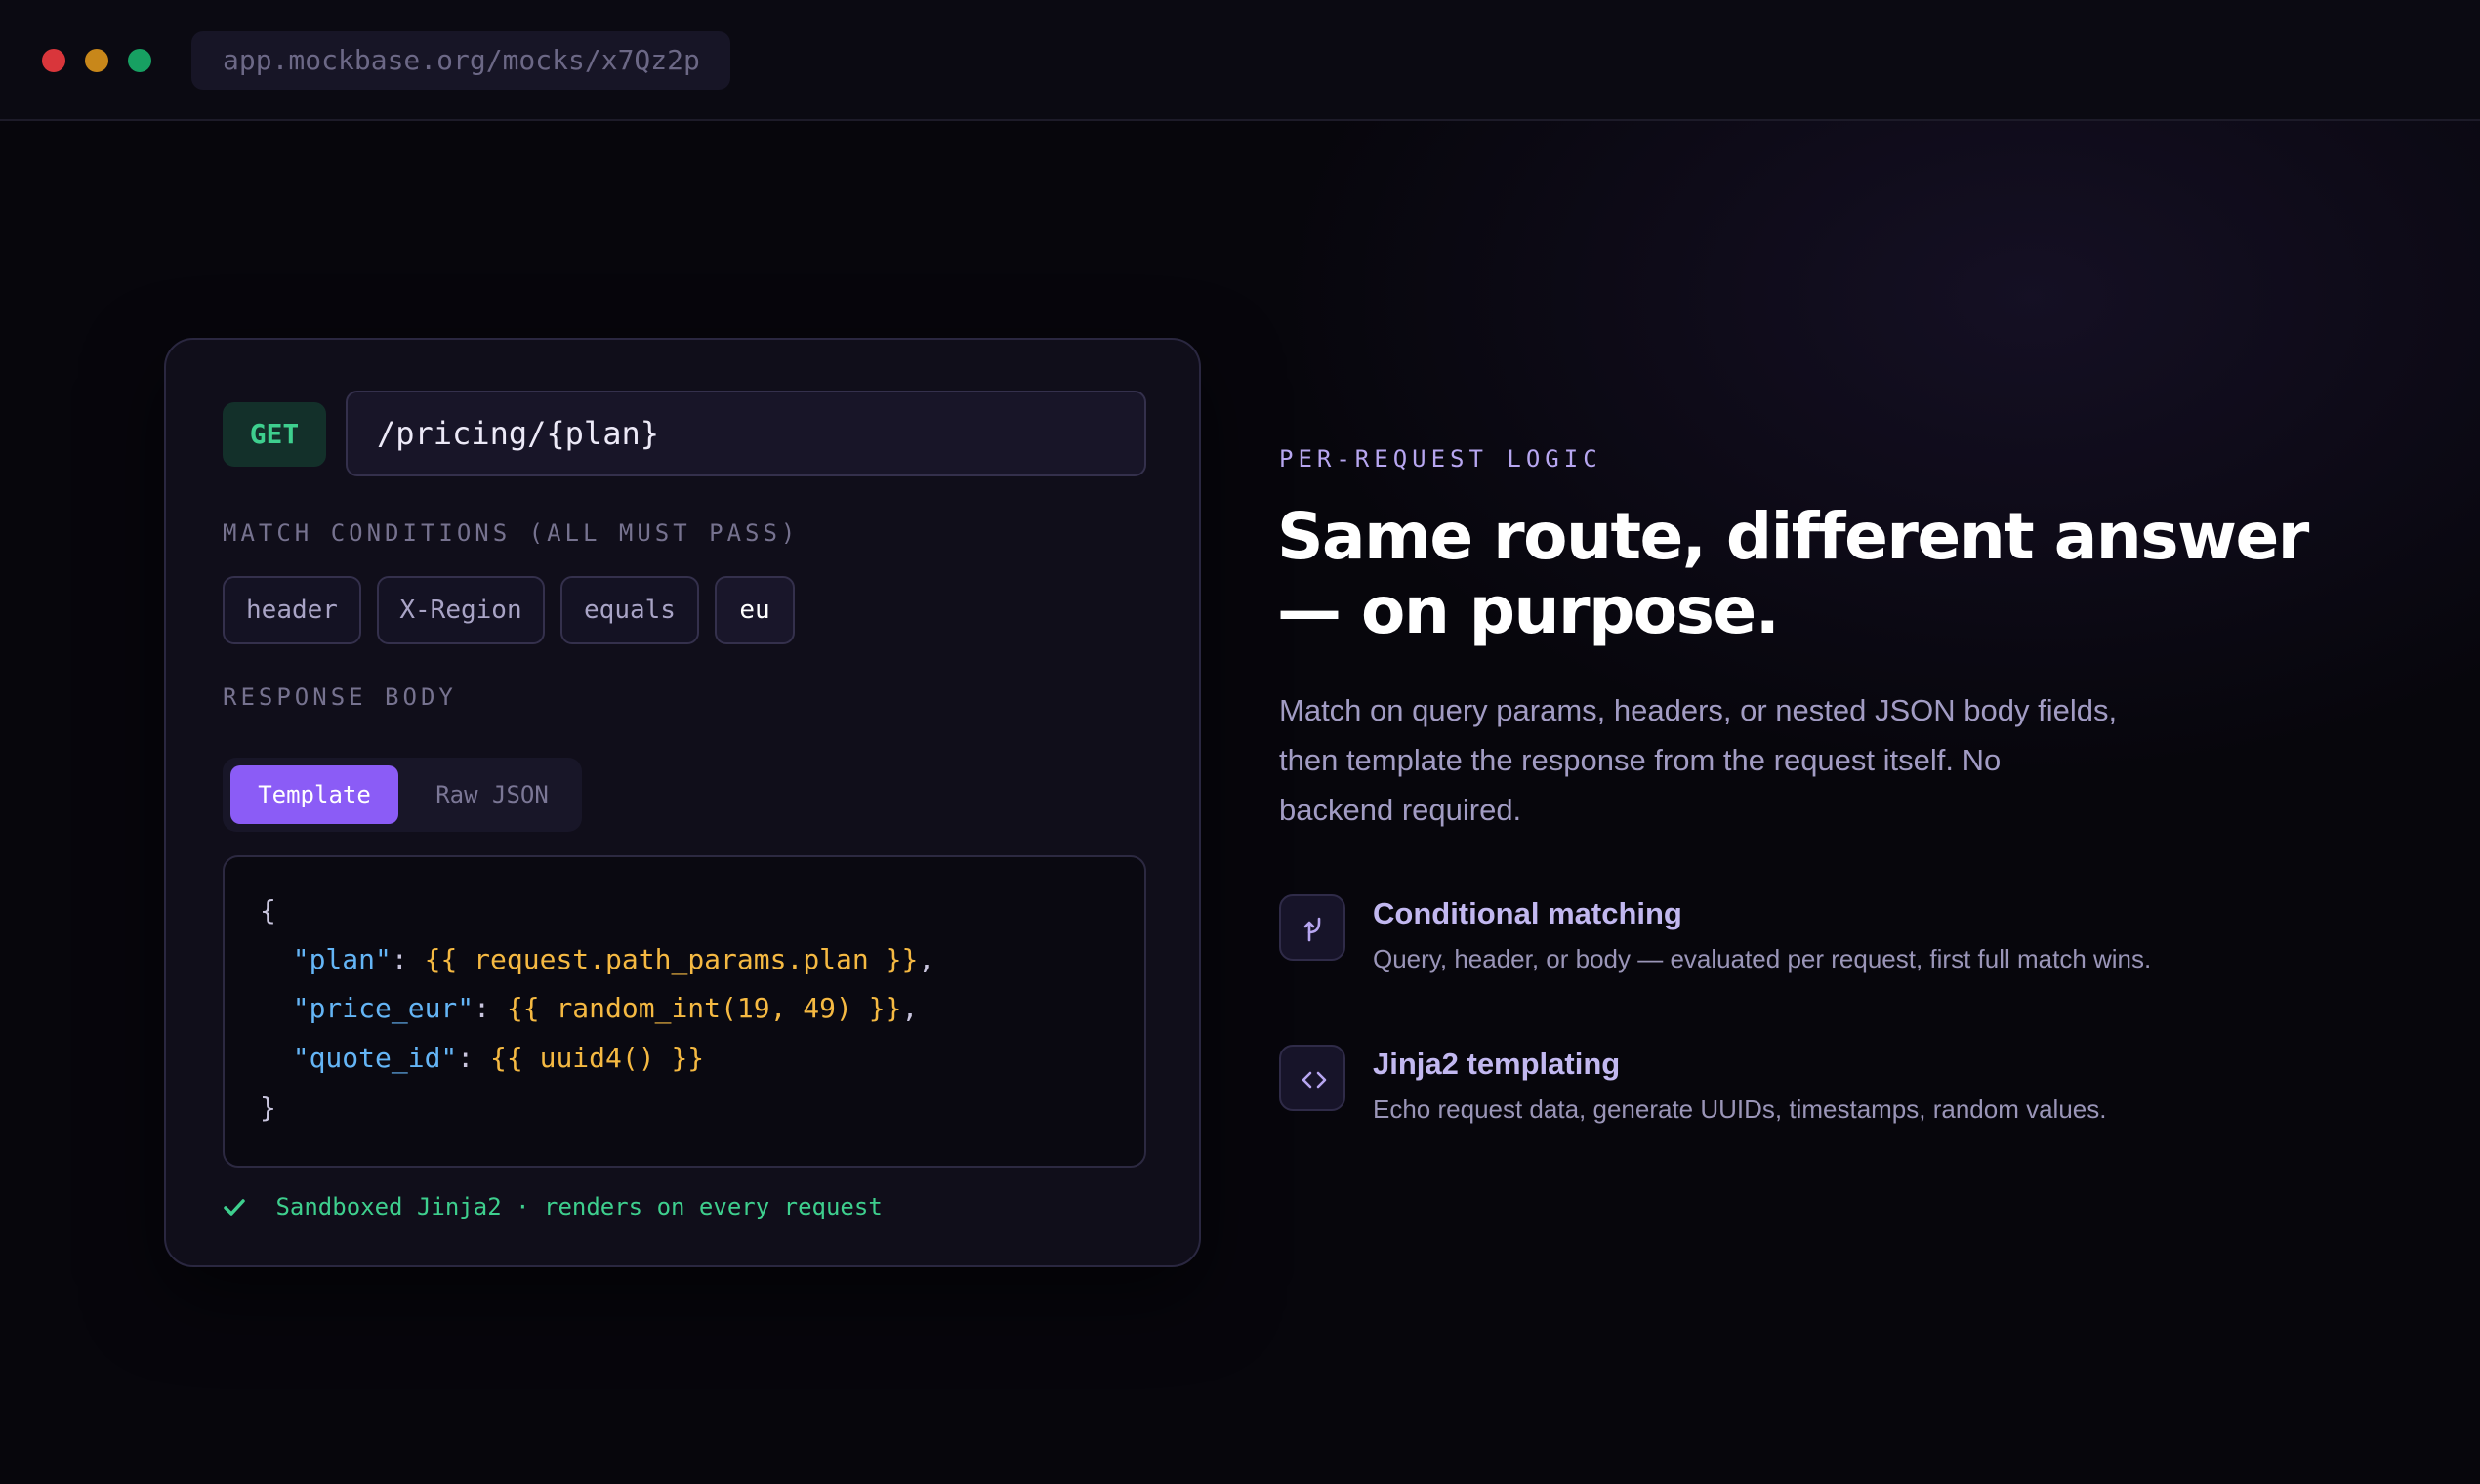  Describe the element at coordinates (1240, 61) in the screenshot. I see `browser-toolbar: app.mockbase.org/mocks/x7Qz2p` at that location.